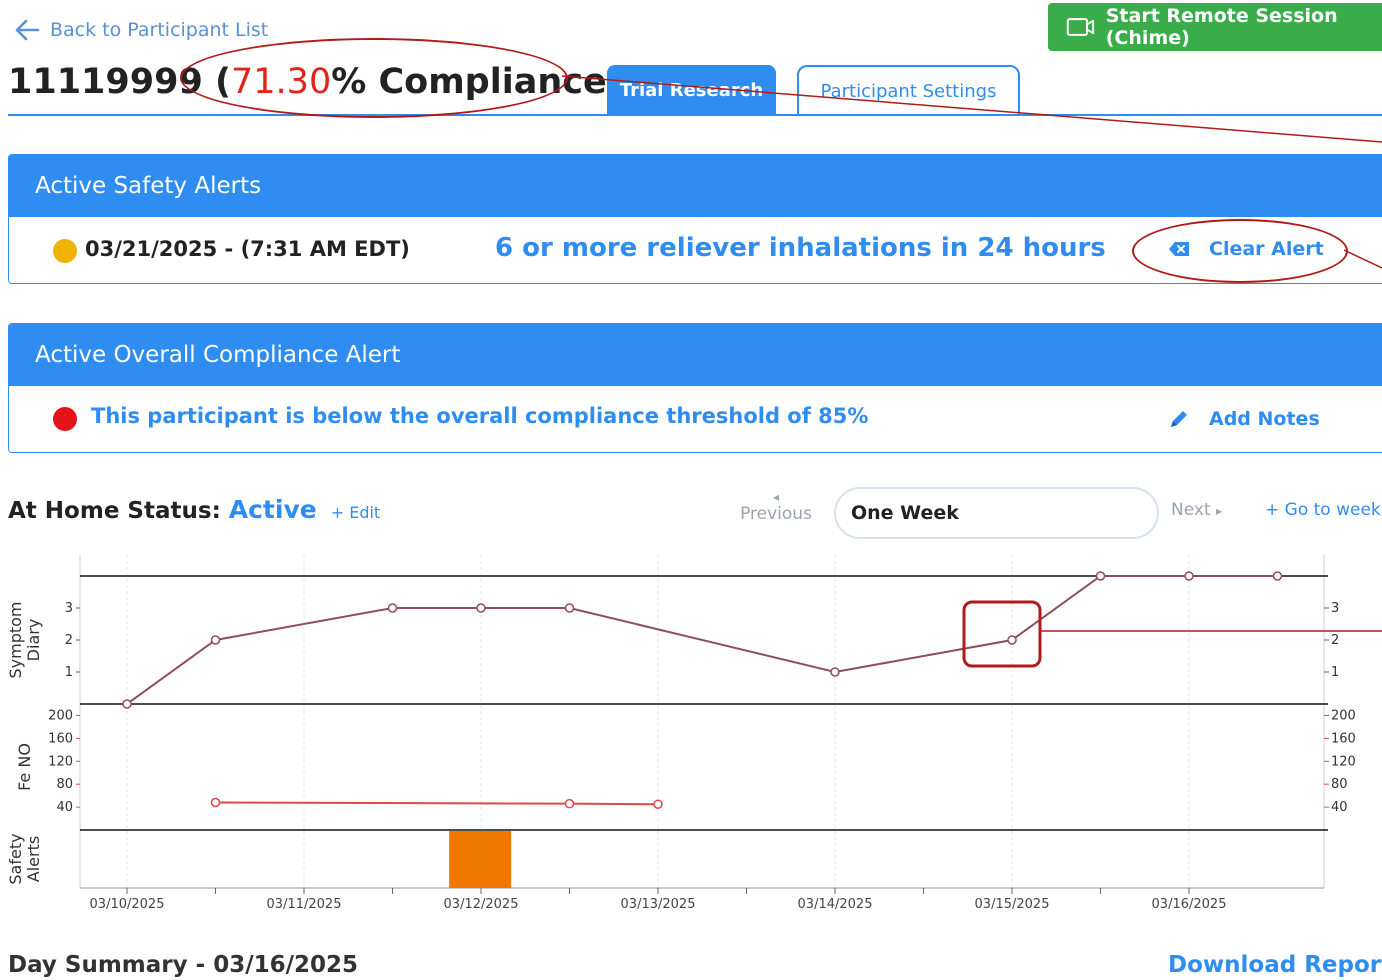 The image size is (1382, 980). Describe the element at coordinates (114, 511) in the screenshot. I see `home-status-label: At Home Status:` at that location.